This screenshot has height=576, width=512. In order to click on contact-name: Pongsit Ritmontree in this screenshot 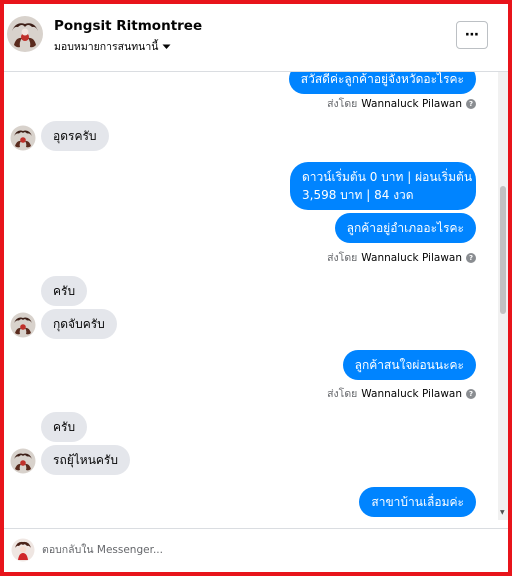, I will do `click(128, 26)`.